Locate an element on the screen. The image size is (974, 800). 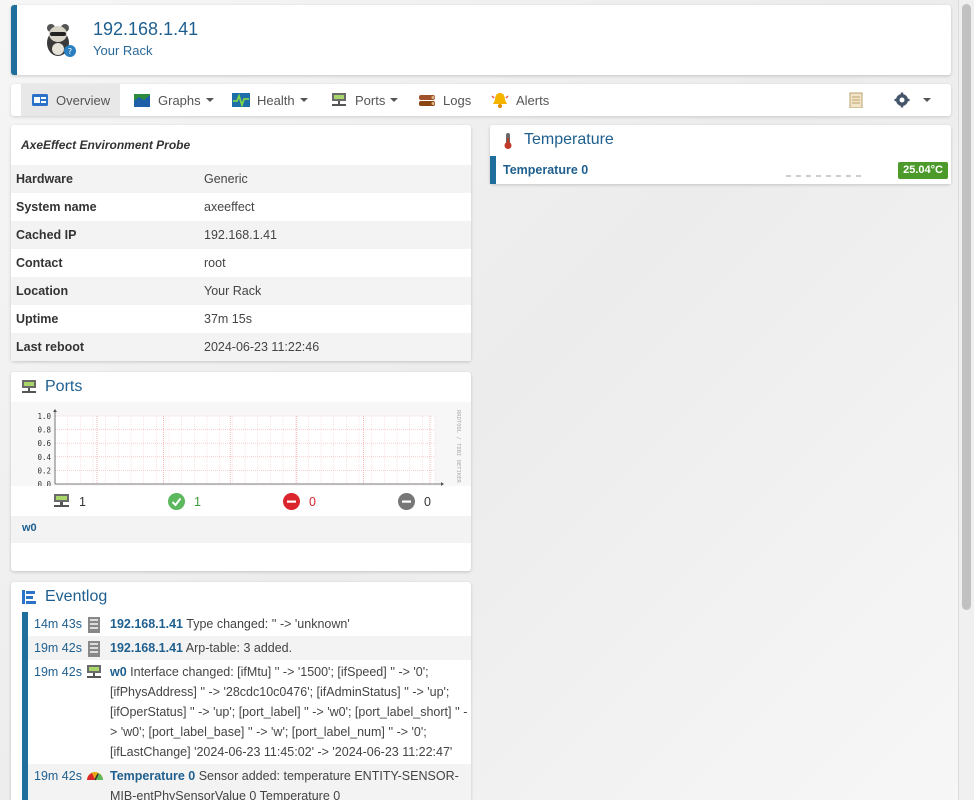
ports-down-stat: 0 is located at coordinates (299, 501).